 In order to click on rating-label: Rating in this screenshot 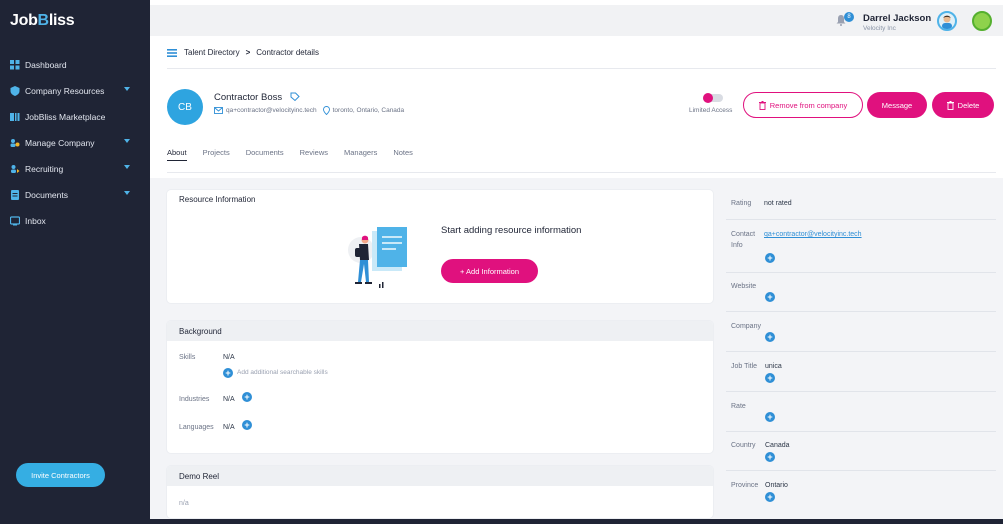, I will do `click(741, 203)`.